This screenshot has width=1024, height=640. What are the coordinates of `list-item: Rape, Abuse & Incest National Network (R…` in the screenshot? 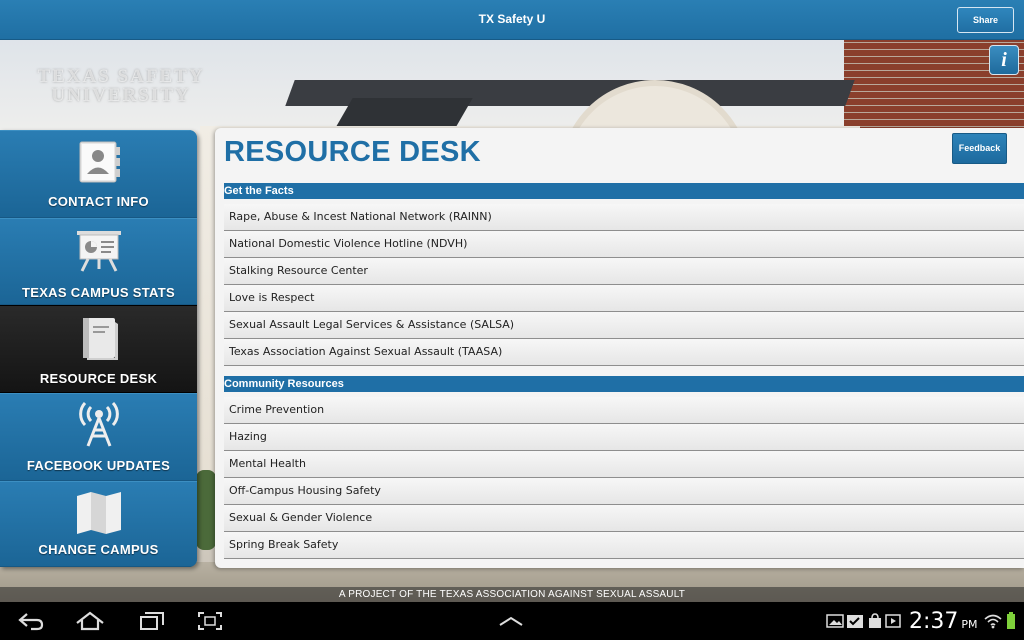 It's located at (624, 217).